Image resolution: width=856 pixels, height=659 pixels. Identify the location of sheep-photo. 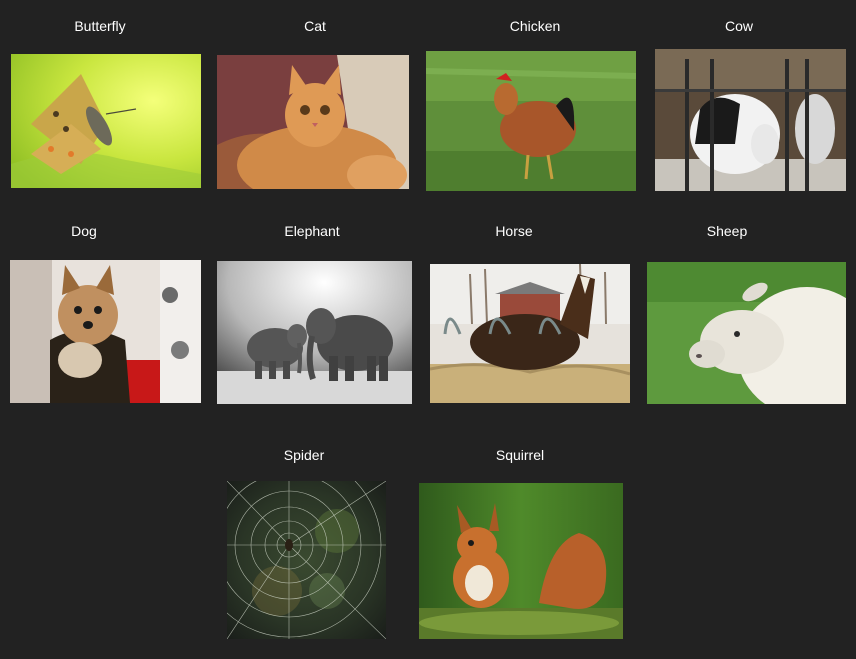
(746, 333).